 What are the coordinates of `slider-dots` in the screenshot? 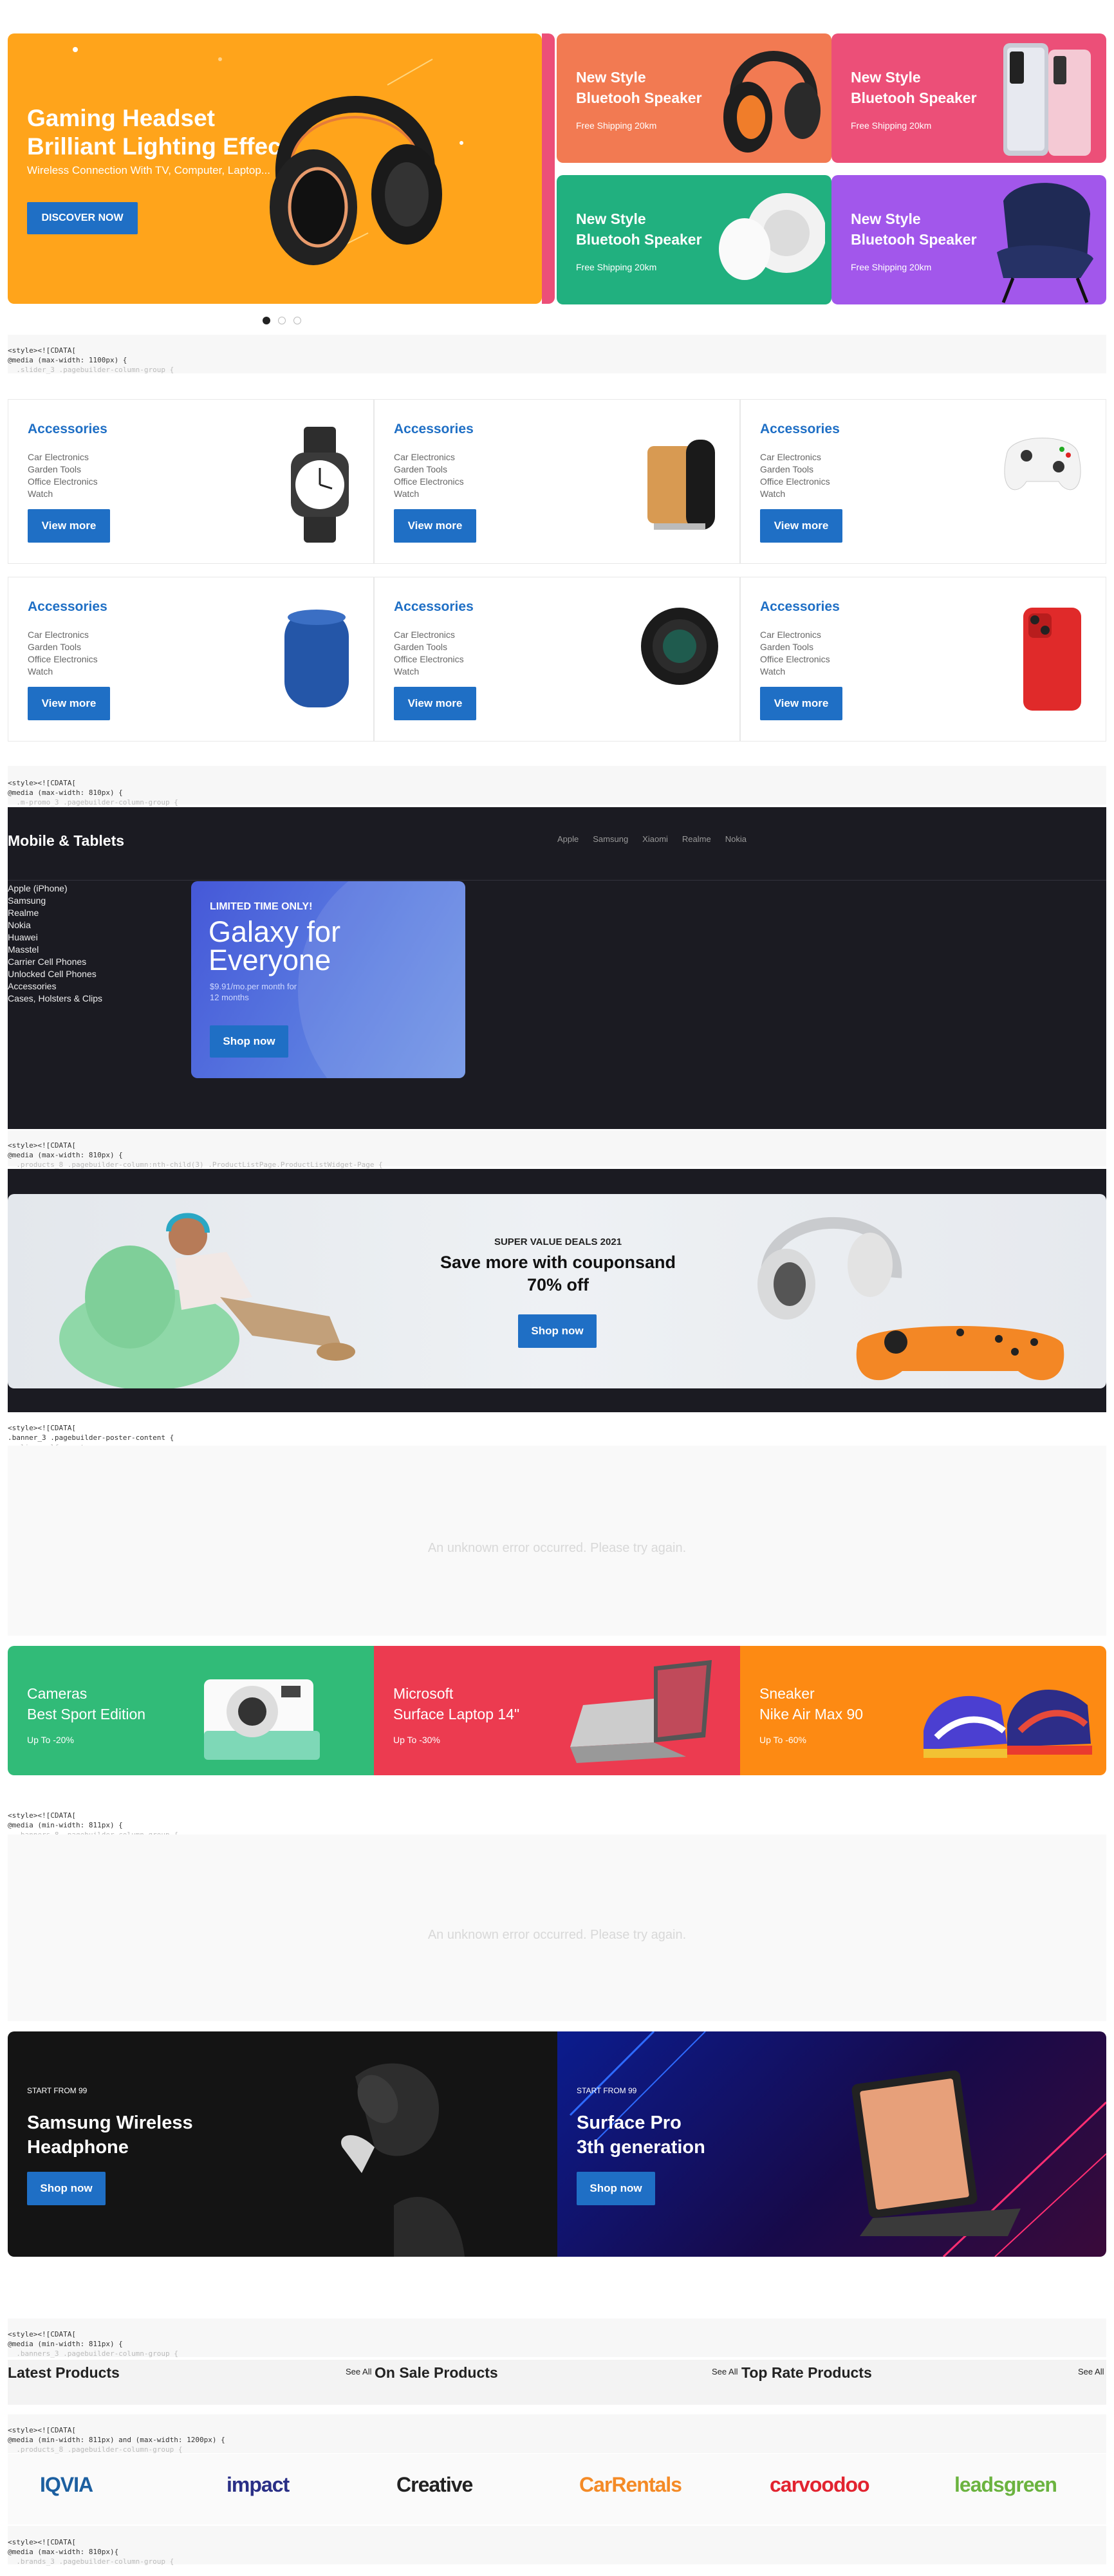 It's located at (282, 320).